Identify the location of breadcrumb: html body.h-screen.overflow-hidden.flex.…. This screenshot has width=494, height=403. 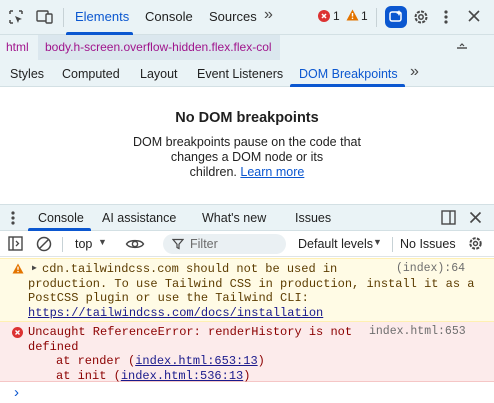
(247, 47).